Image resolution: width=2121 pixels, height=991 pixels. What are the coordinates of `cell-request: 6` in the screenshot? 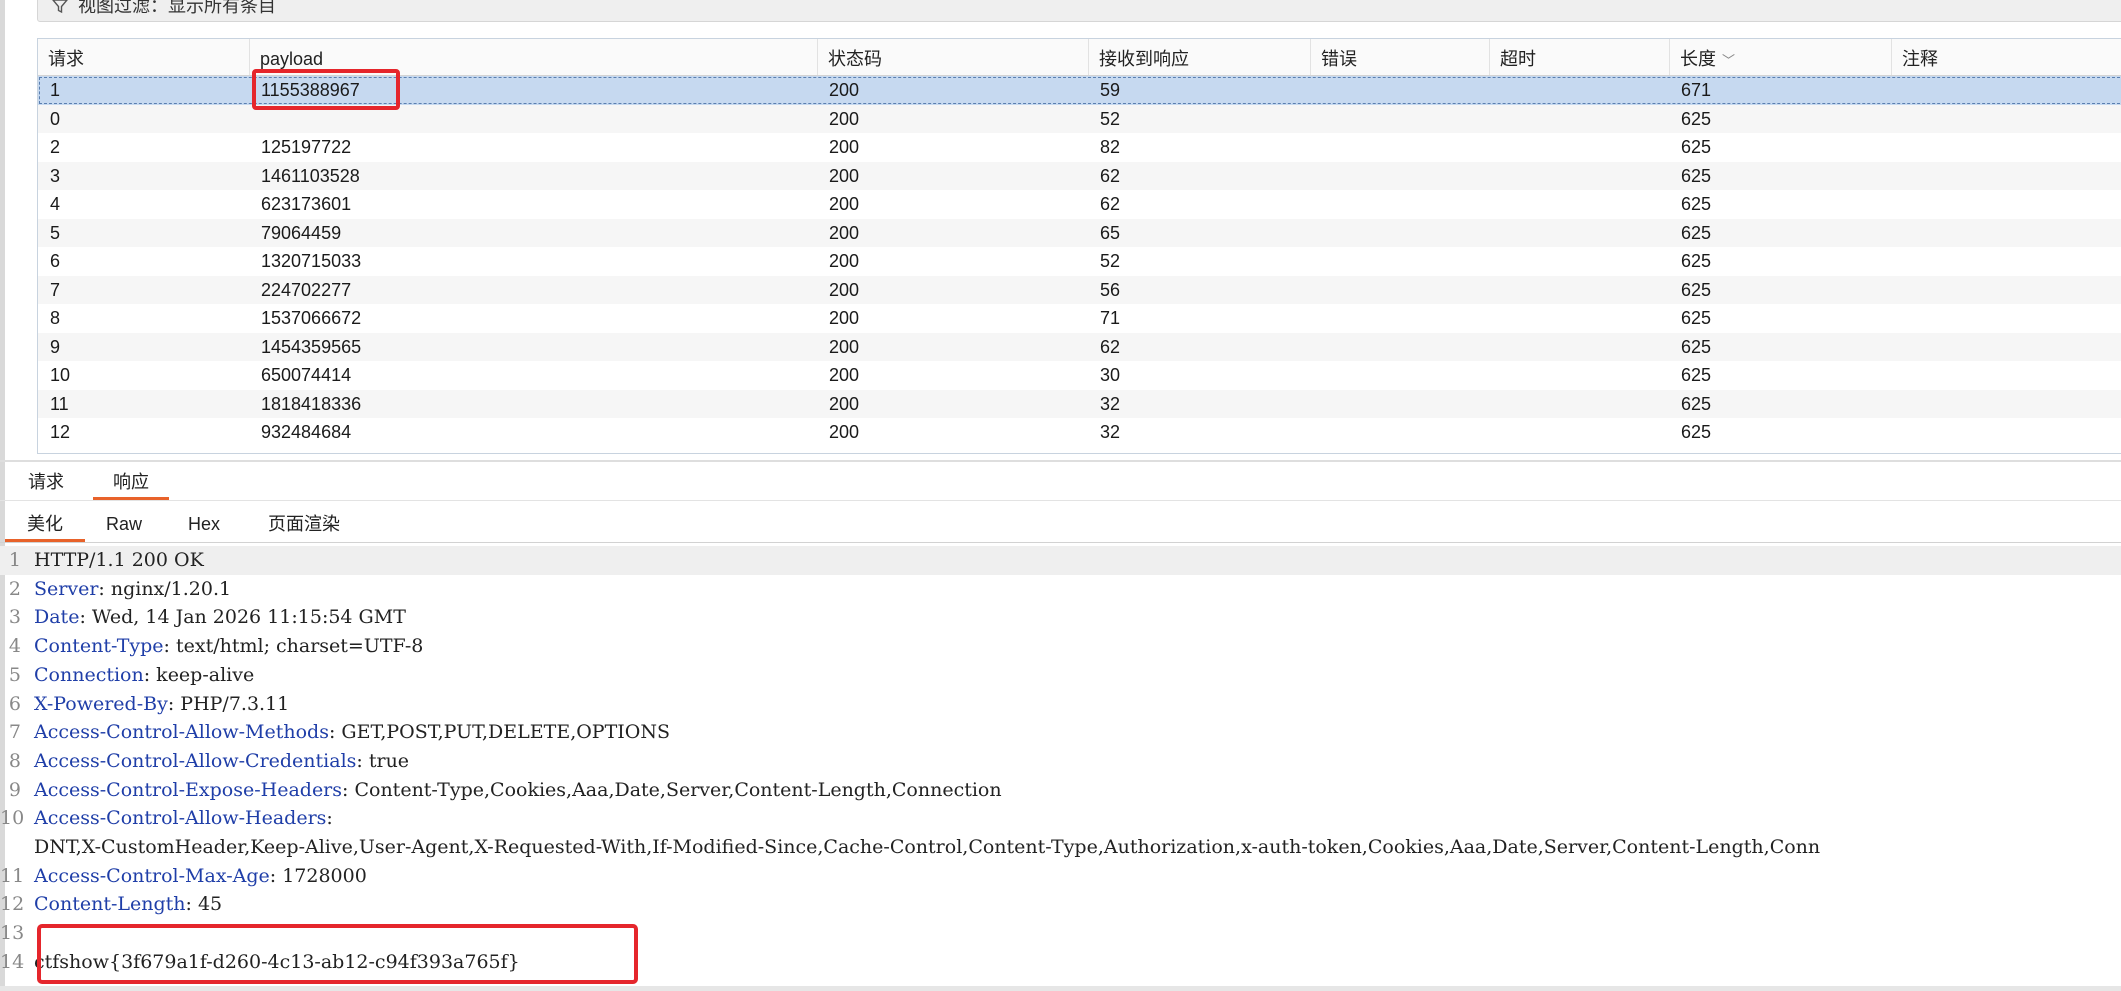 It's located at (55, 261).